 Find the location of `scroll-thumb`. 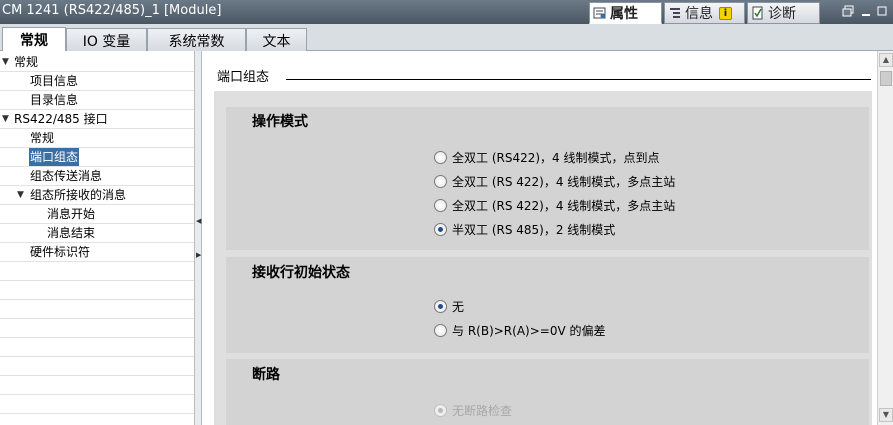

scroll-thumb is located at coordinates (886, 78).